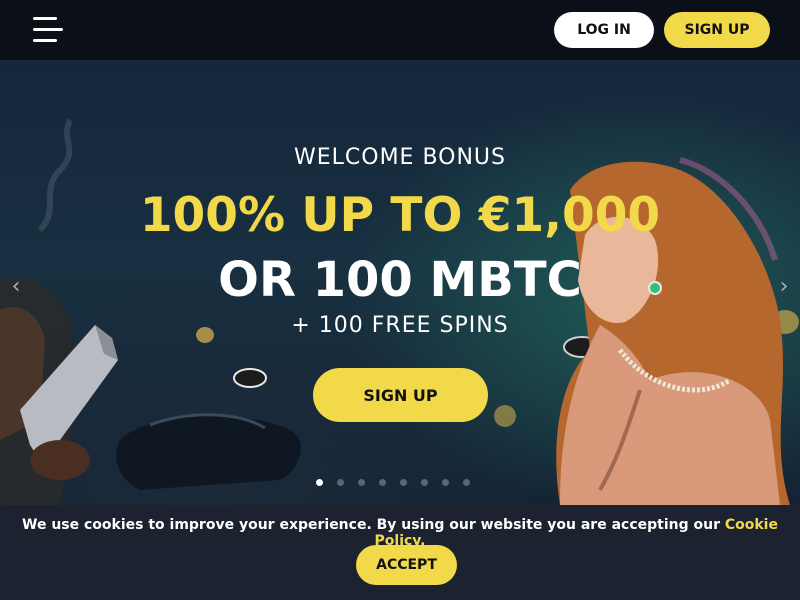  Describe the element at coordinates (400, 395) in the screenshot. I see `signup-button-hero: SIGN UP` at that location.